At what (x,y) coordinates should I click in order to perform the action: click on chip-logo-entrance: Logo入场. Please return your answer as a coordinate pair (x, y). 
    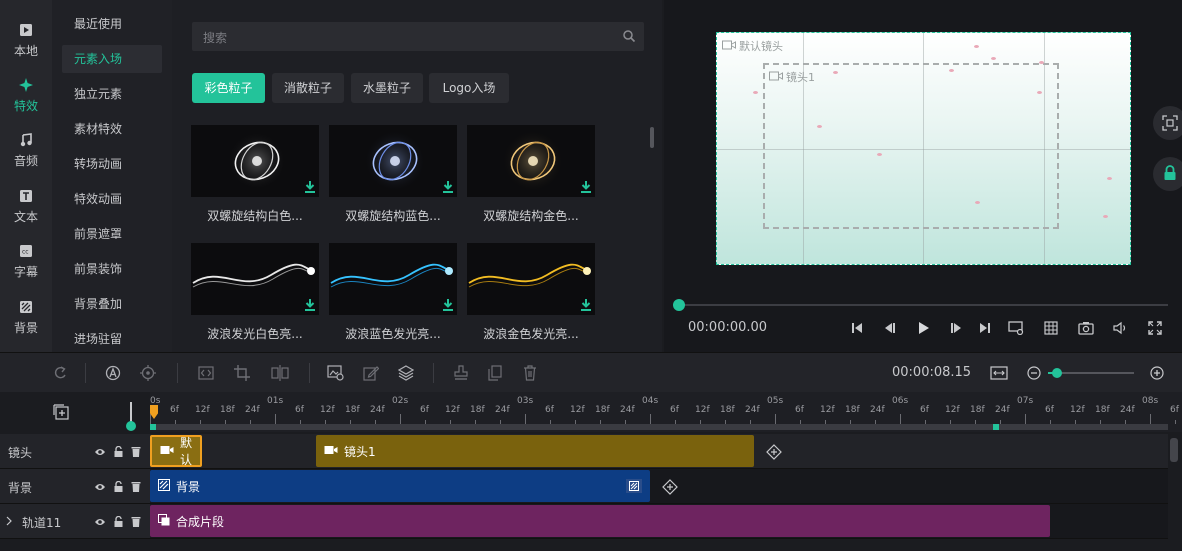
    Looking at the image, I should click on (469, 88).